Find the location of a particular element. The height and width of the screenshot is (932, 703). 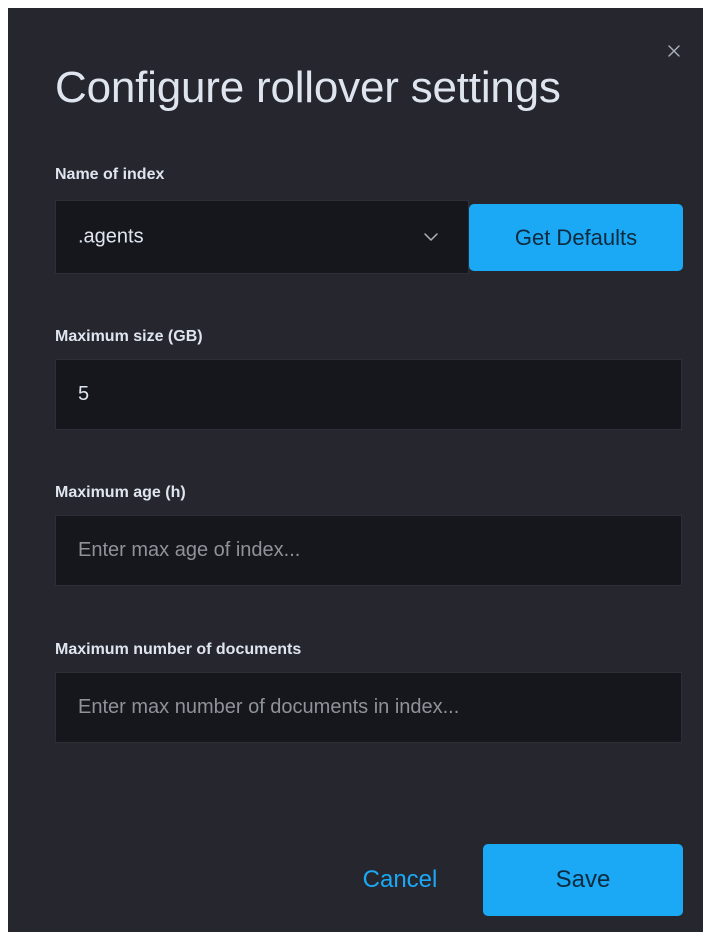

close-icon is located at coordinates (674, 51).